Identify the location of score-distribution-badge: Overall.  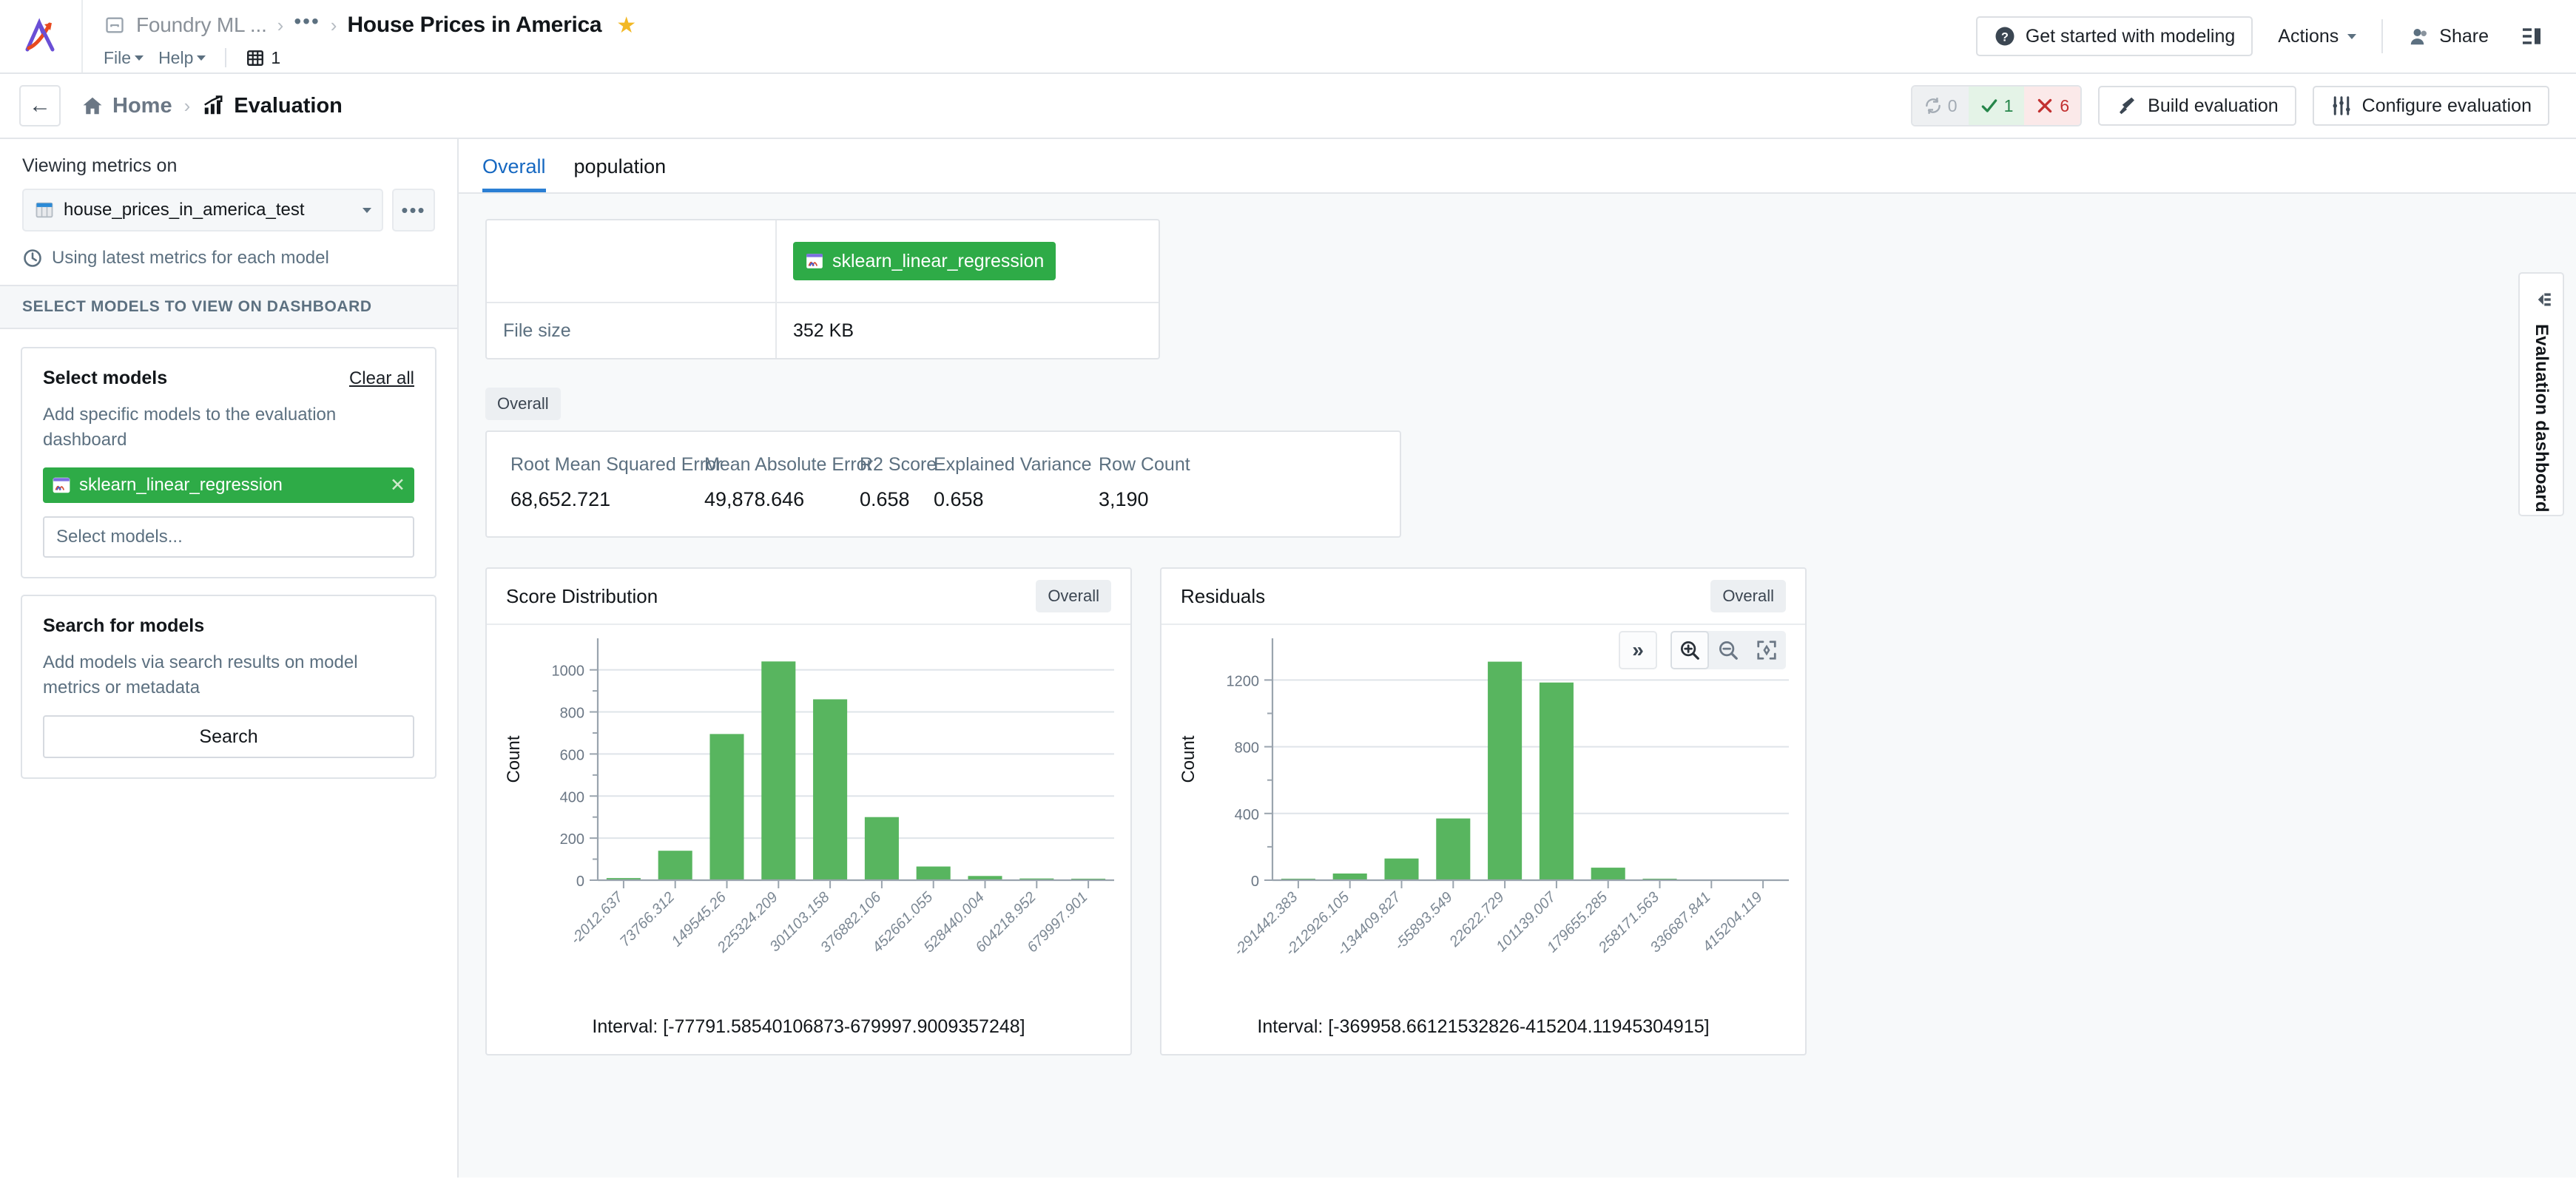
(1073, 596).